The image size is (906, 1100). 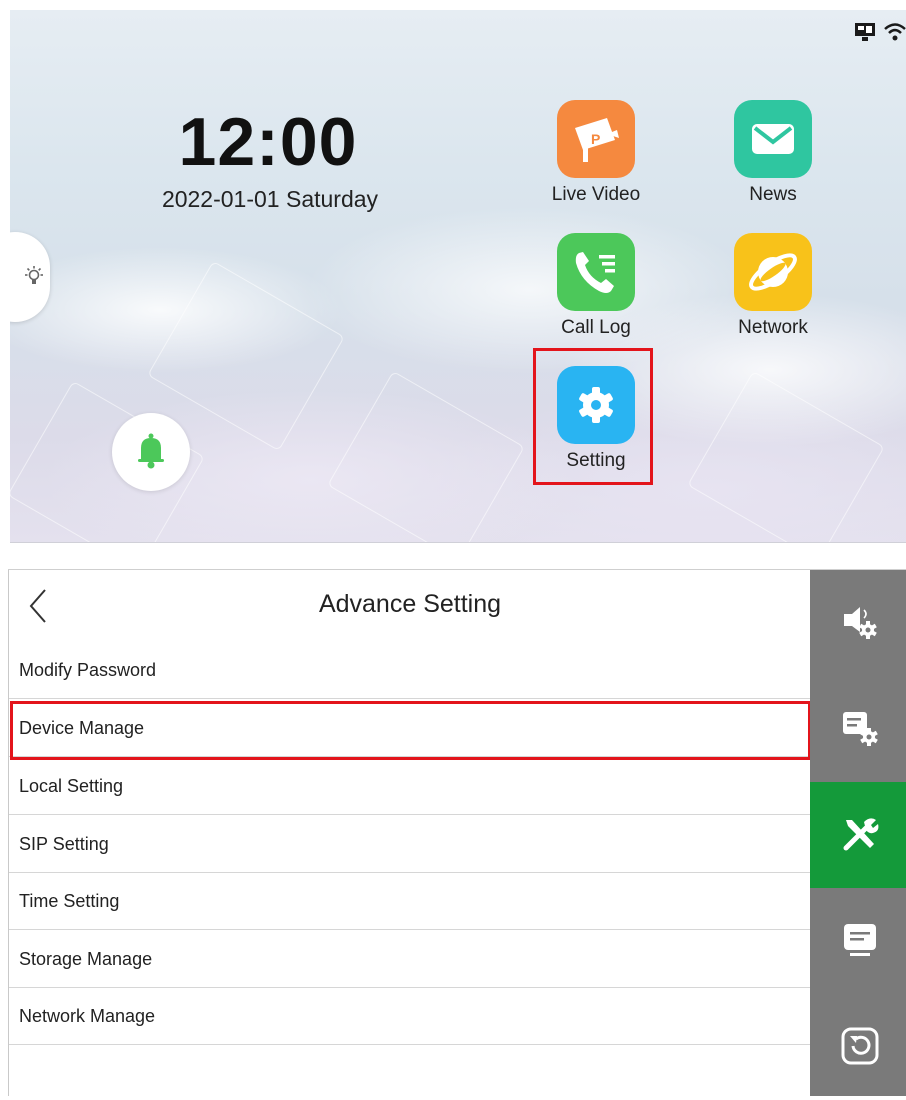 What do you see at coordinates (895, 32) in the screenshot?
I see `wifi-icon` at bounding box center [895, 32].